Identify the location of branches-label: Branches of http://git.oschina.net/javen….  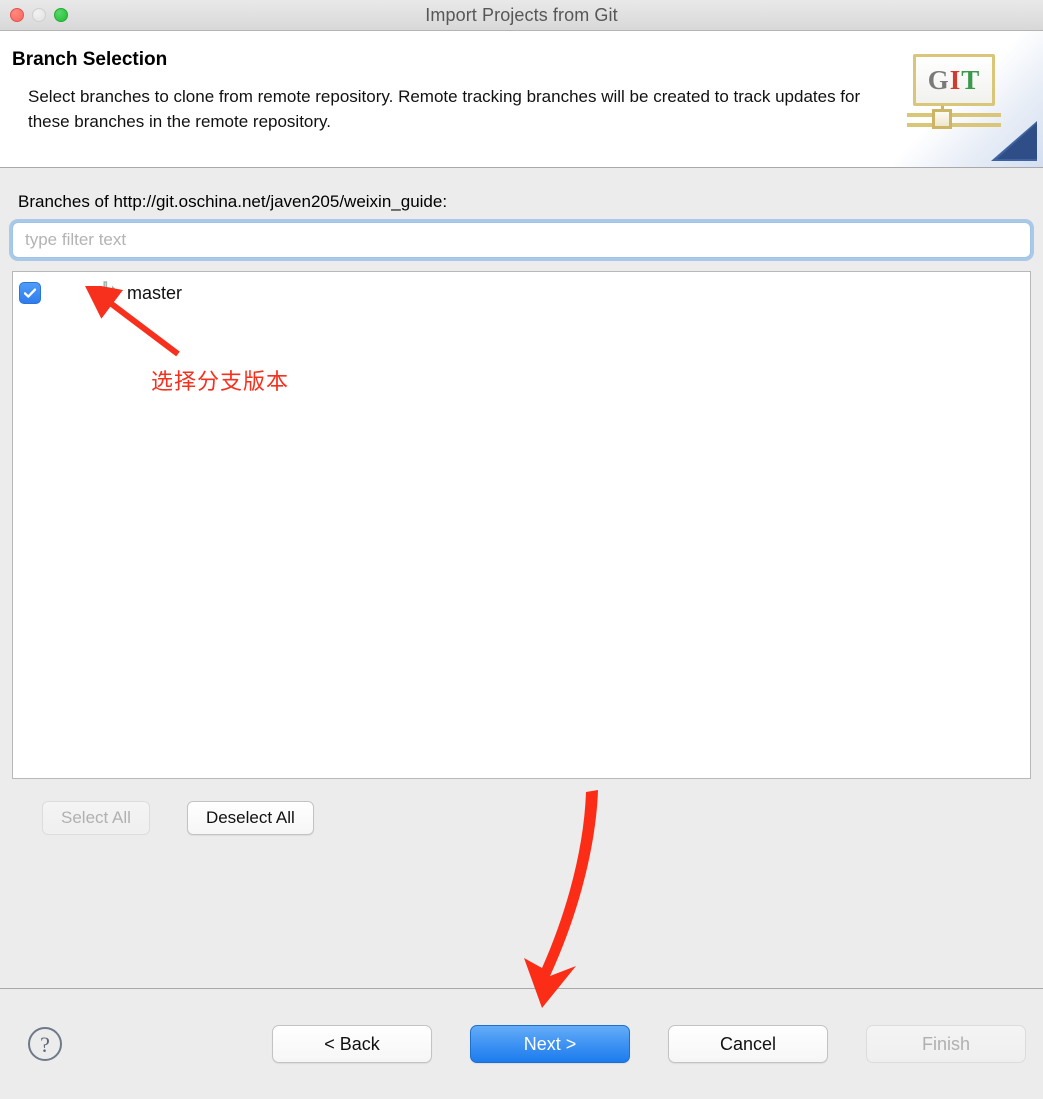
(233, 201).